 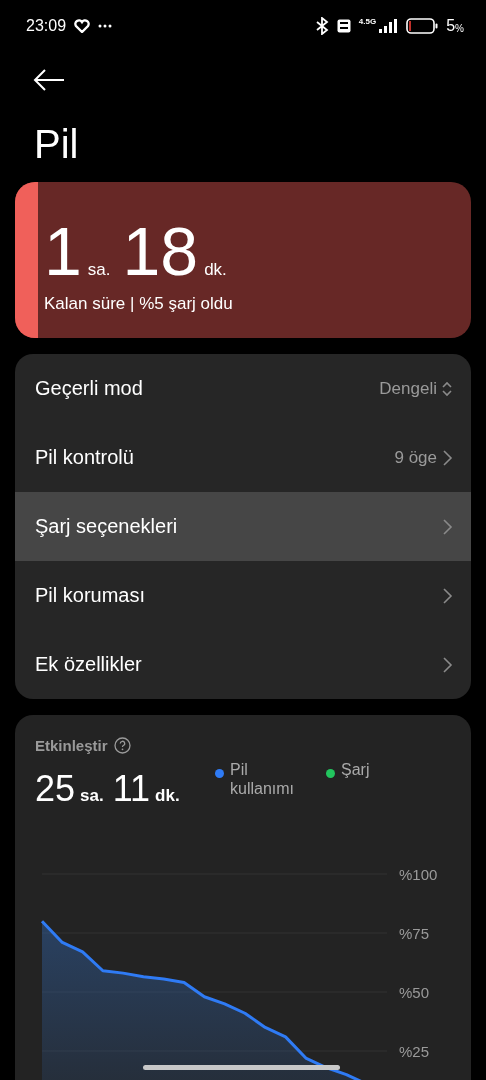 I want to click on hours-value: 1, so click(x=63, y=251).